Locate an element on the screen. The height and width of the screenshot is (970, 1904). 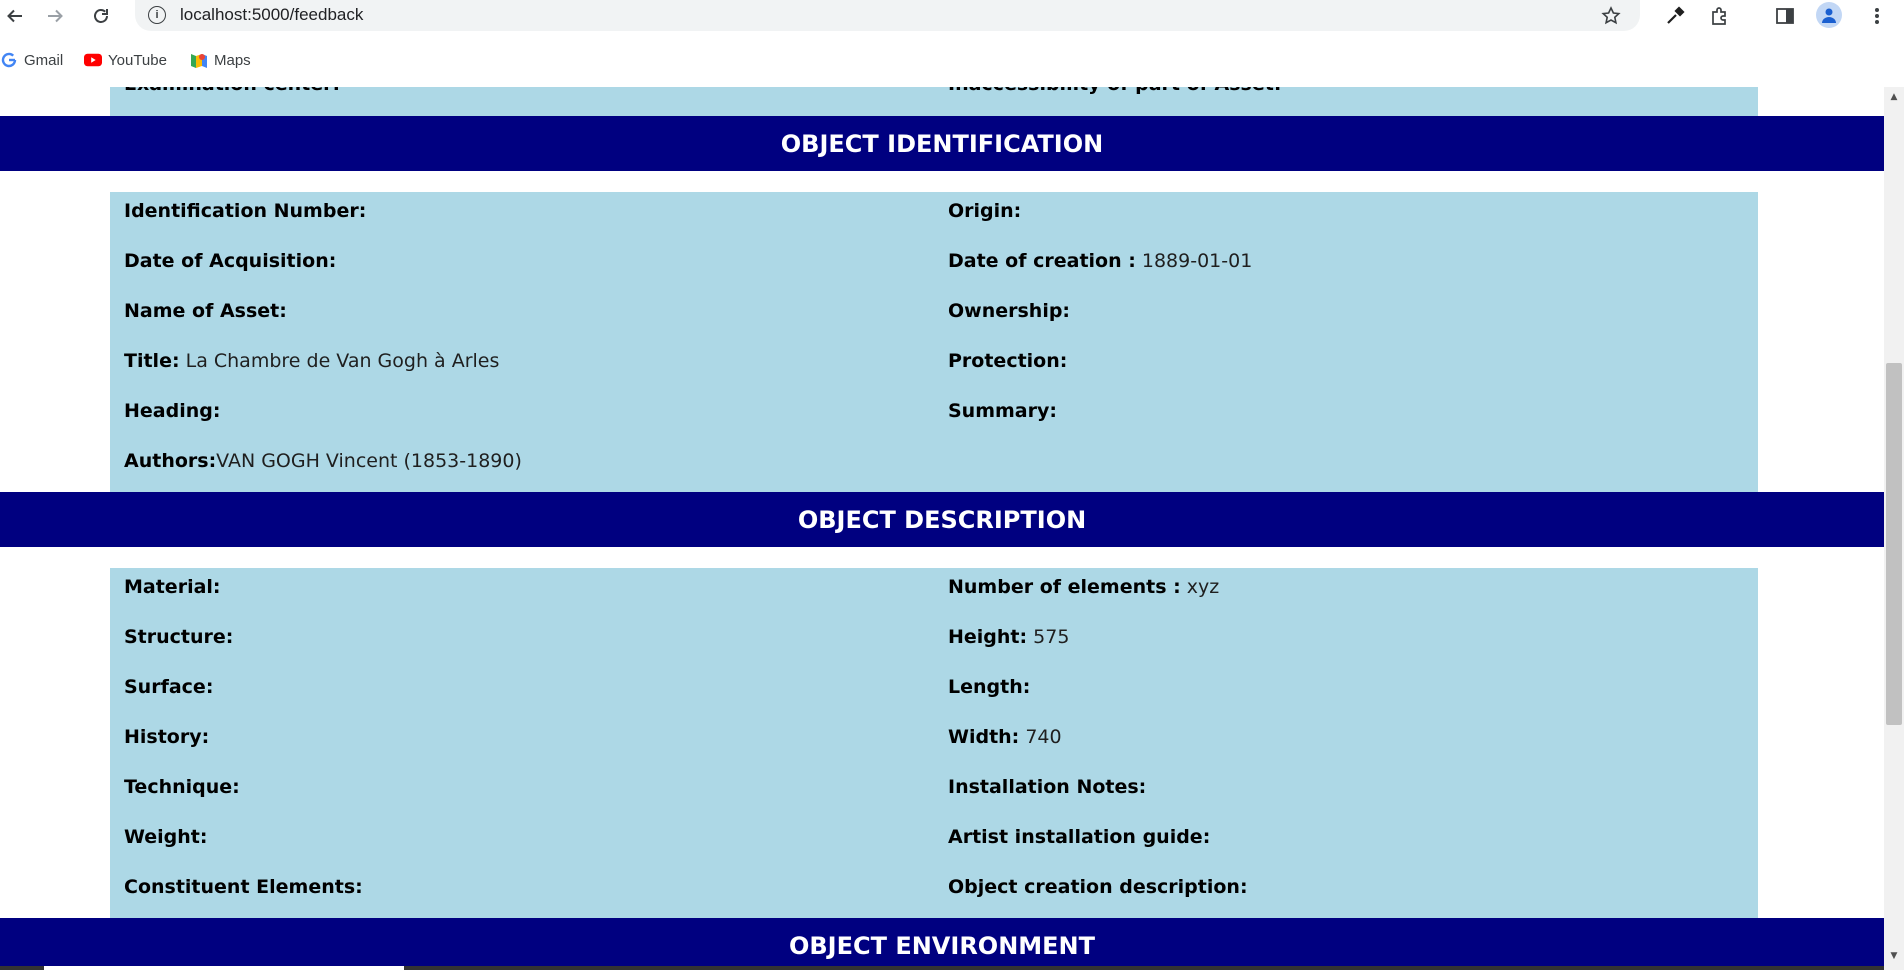
number-of-elements-field: Number of elements : xyz is located at coordinates (1084, 587).